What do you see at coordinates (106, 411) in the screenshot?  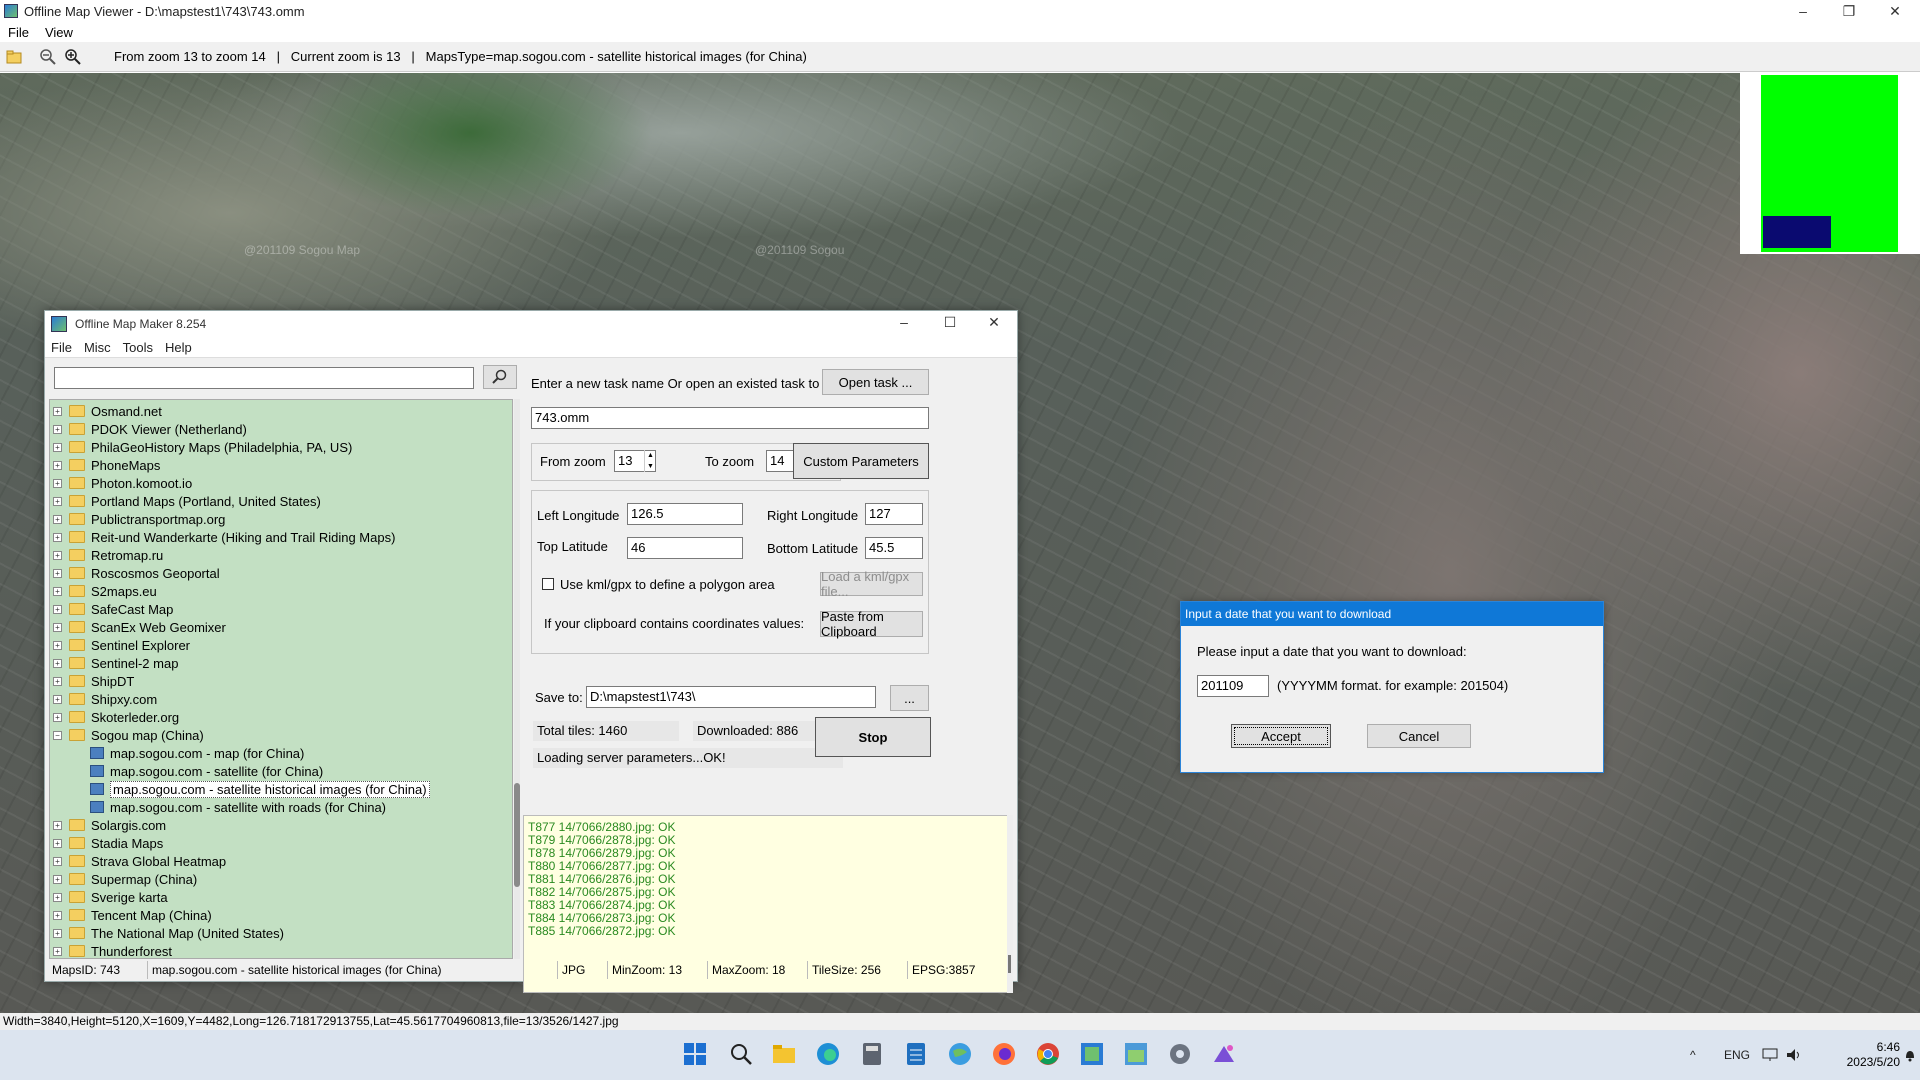 I see `tree-folder-item: + Osmand.net` at bounding box center [106, 411].